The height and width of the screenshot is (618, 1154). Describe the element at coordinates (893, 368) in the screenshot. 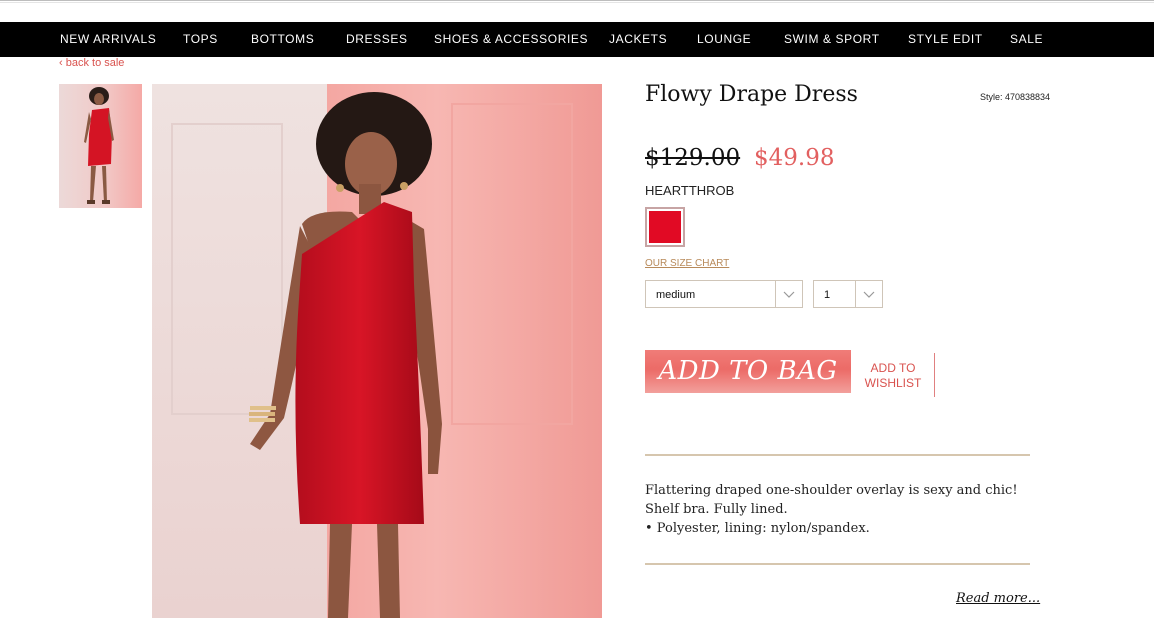

I see `wishlist-label-line1: ADD TO` at that location.